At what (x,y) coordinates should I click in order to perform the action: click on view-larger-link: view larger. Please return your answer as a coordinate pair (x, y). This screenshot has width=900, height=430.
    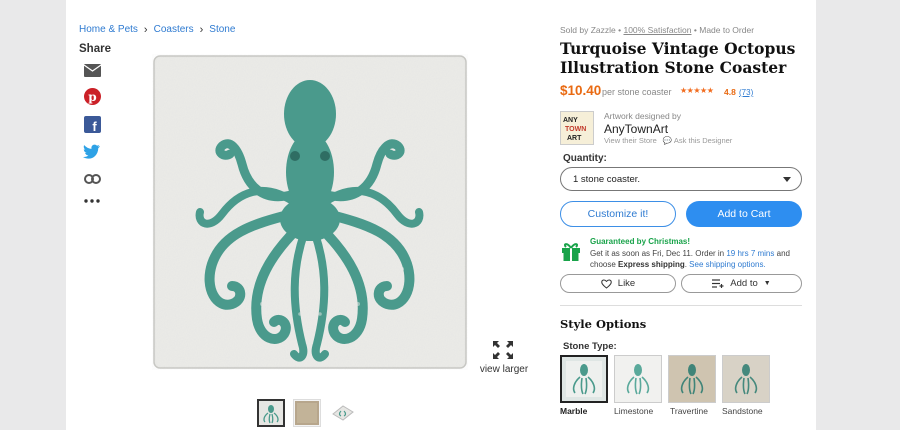
    Looking at the image, I should click on (504, 369).